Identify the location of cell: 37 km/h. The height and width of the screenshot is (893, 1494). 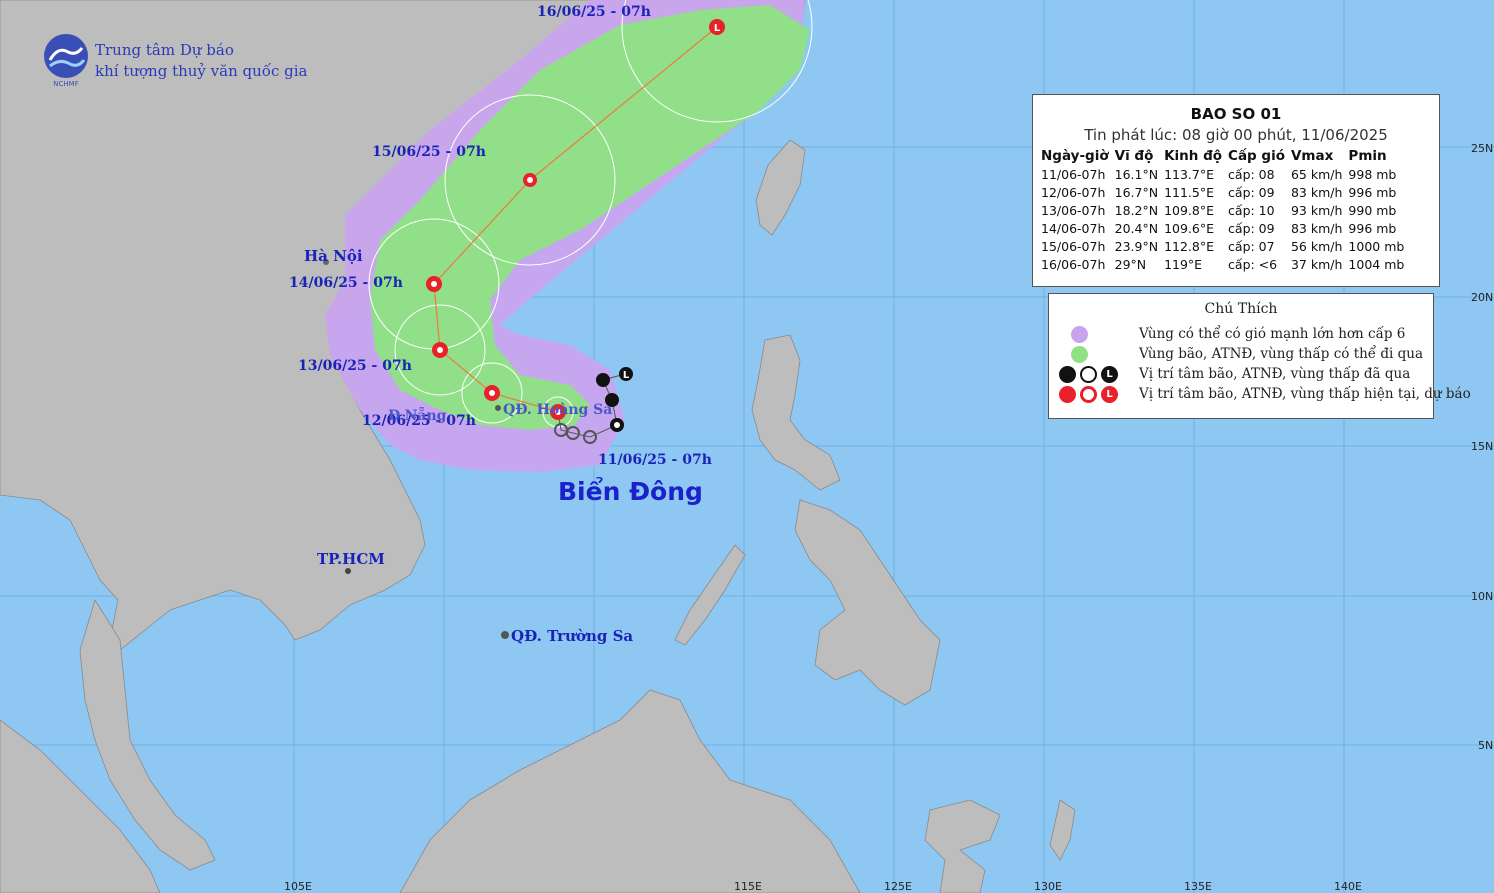
(1316, 264).